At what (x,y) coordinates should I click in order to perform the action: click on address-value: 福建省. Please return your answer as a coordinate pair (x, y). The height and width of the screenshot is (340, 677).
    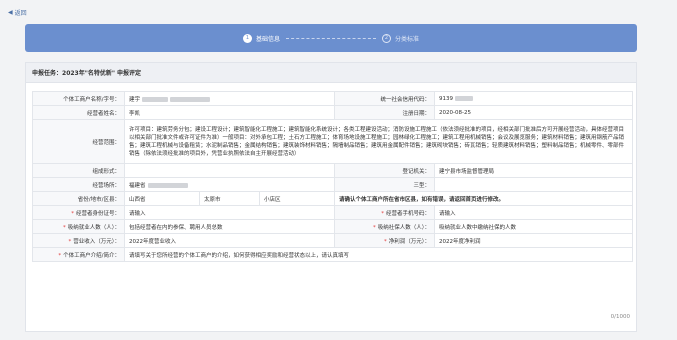
    Looking at the image, I should click on (229, 184).